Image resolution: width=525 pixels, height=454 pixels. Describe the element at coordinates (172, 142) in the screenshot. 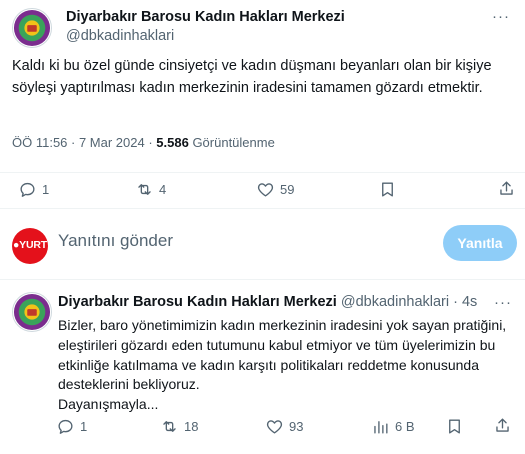

I see `views-count: 5.586` at that location.